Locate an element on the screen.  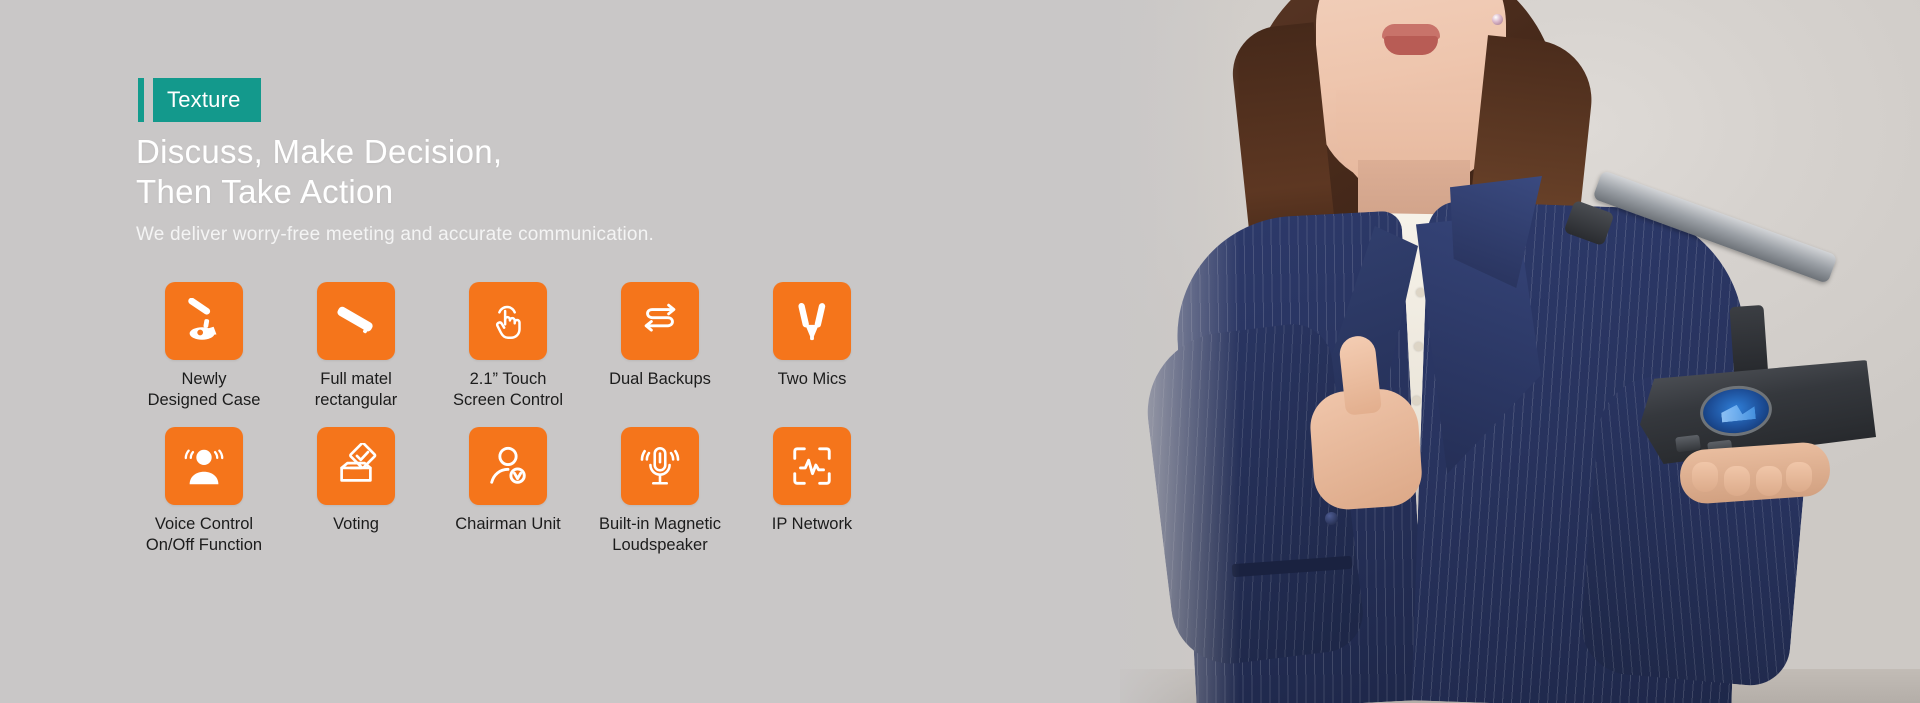
conference-microphone-icon is located at coordinates (202, 319).